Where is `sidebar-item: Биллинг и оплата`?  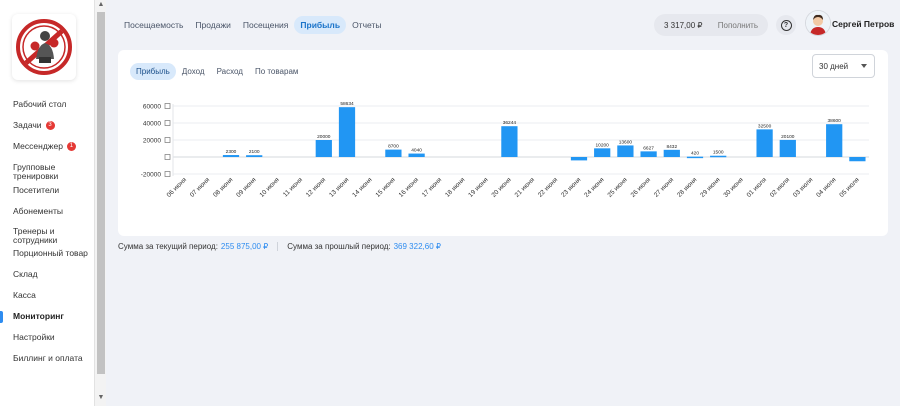
sidebar-item: Биллинг и оплата is located at coordinates (47, 358).